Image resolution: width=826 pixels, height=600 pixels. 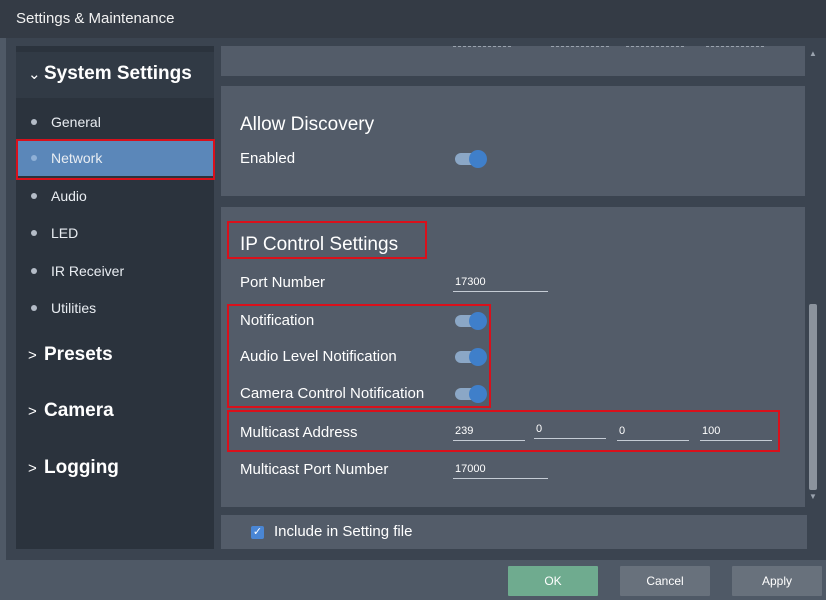 I want to click on enabled-label: Enabled, so click(x=268, y=158).